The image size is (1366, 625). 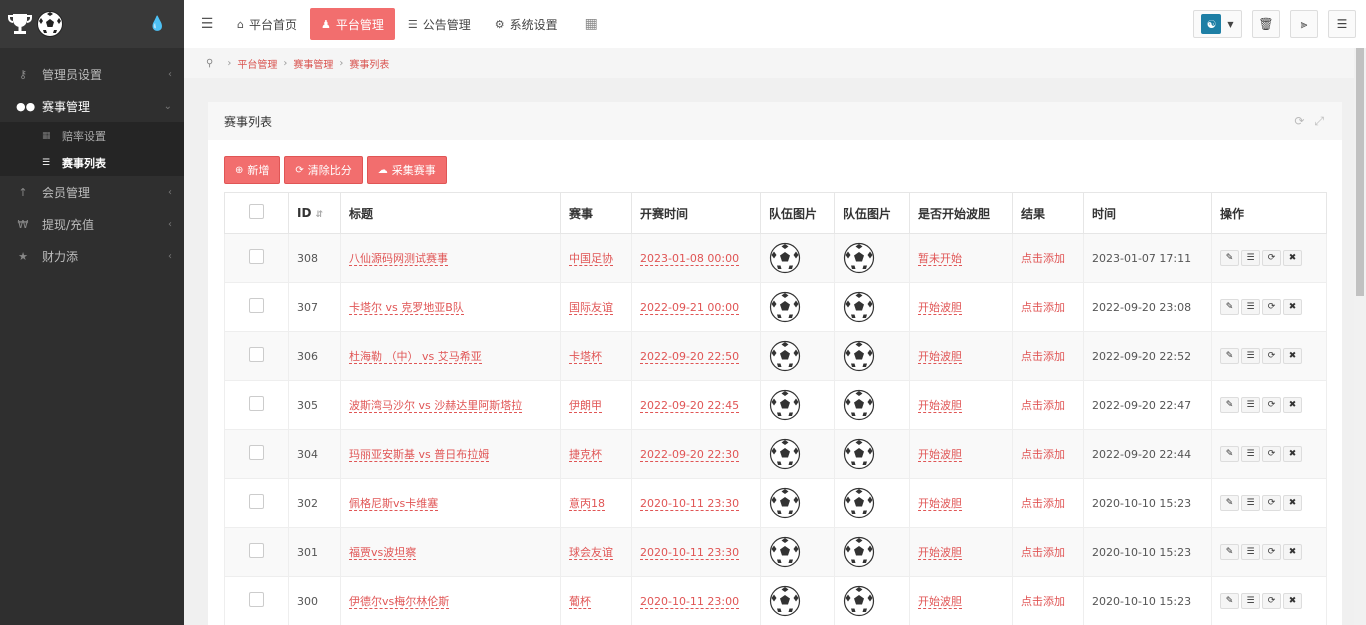 I want to click on breadcrumb-item: 平台管理, so click(x=257, y=63).